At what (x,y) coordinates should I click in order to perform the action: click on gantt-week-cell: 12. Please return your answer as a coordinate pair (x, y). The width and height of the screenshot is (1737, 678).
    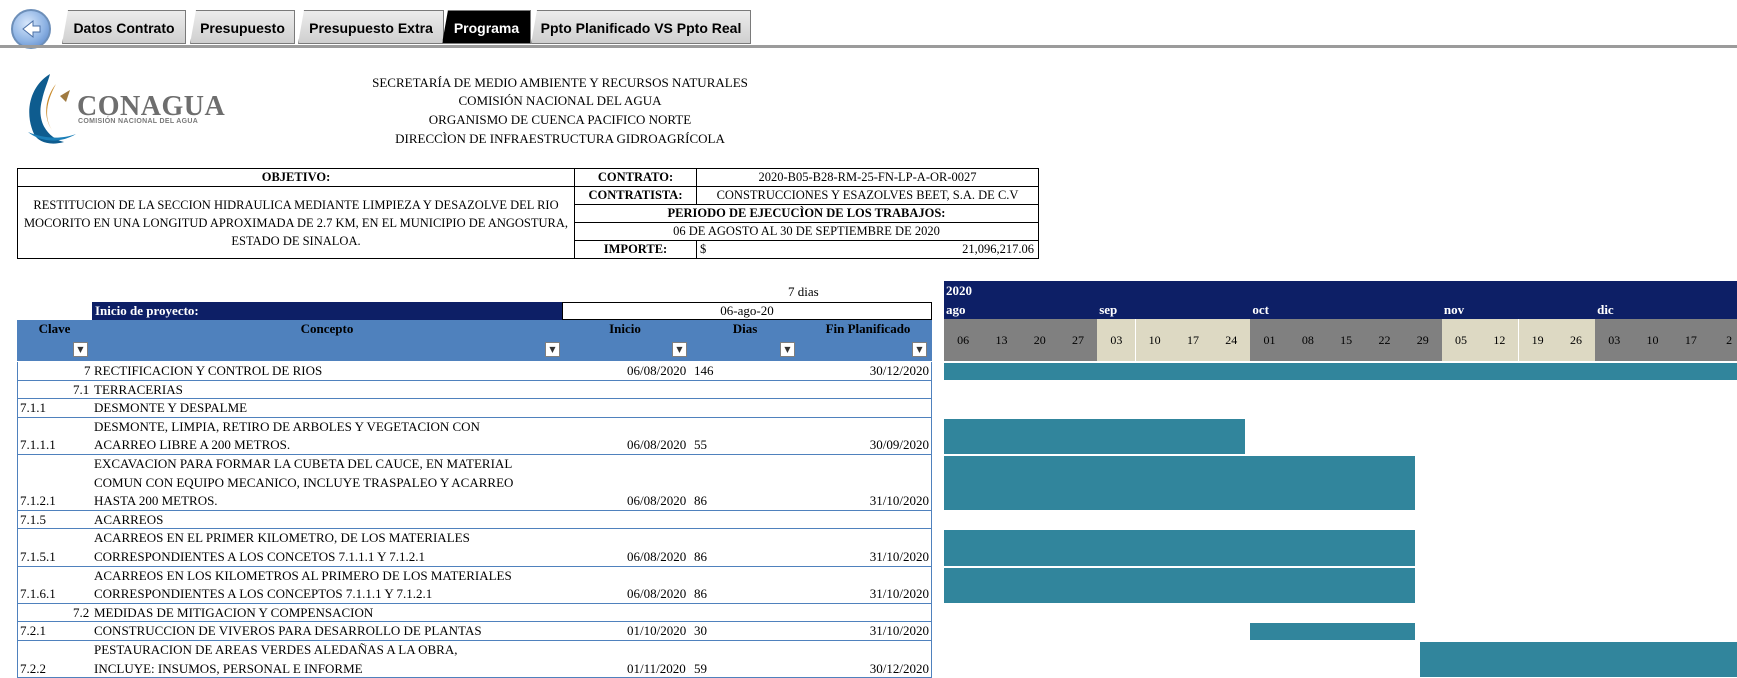
    Looking at the image, I should click on (1499, 340).